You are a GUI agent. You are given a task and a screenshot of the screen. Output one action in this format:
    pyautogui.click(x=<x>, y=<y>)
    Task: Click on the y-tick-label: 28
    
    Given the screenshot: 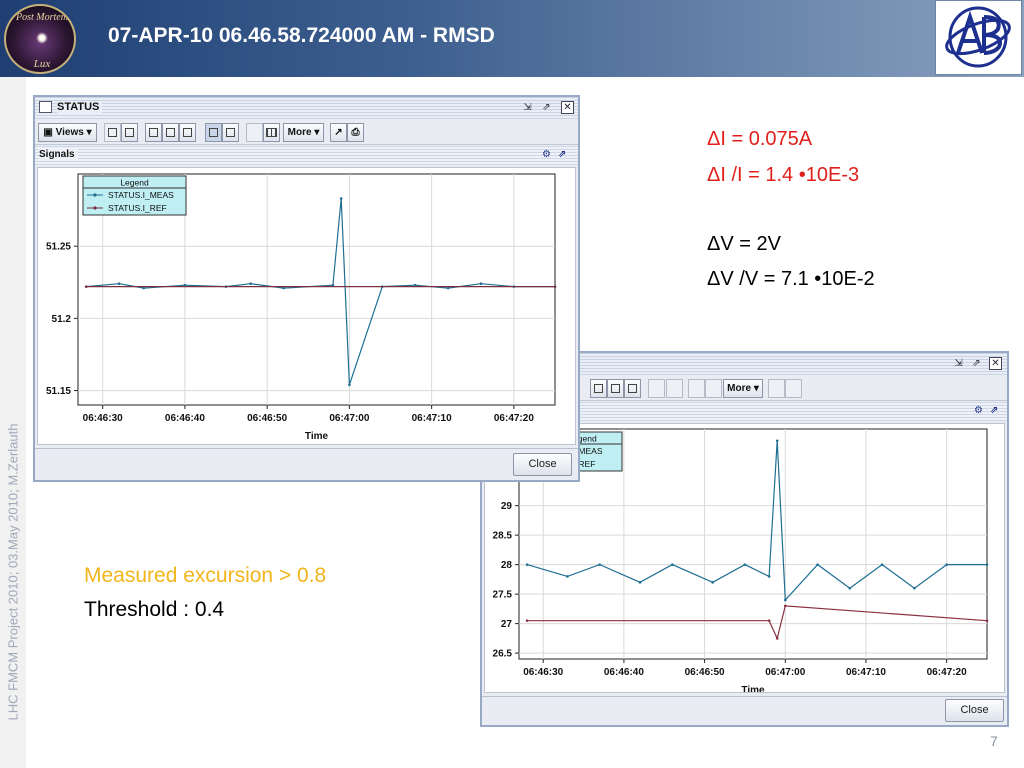 What is the action you would take?
    pyautogui.click(x=507, y=565)
    